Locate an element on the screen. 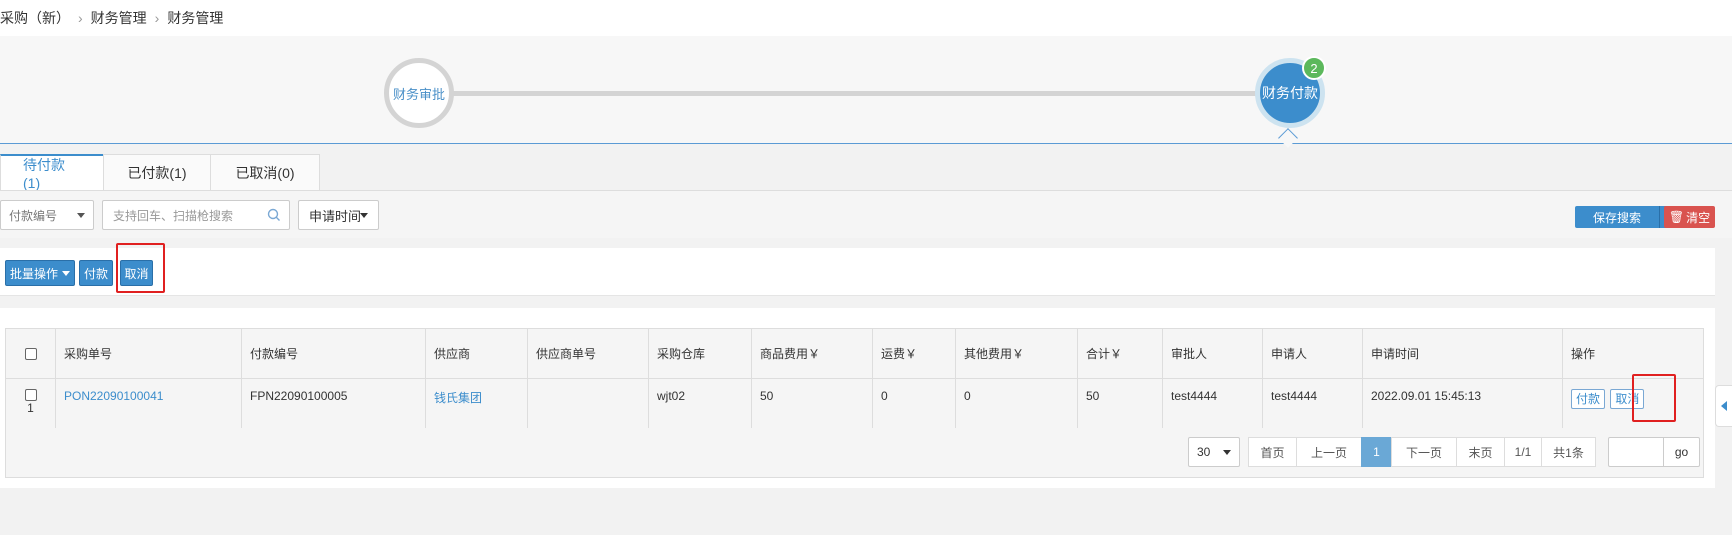 The width and height of the screenshot is (1732, 535). pagination-bar: 30 首页 上一页 1 下一页 末页 1/1 共1条 go is located at coordinates (854, 453).